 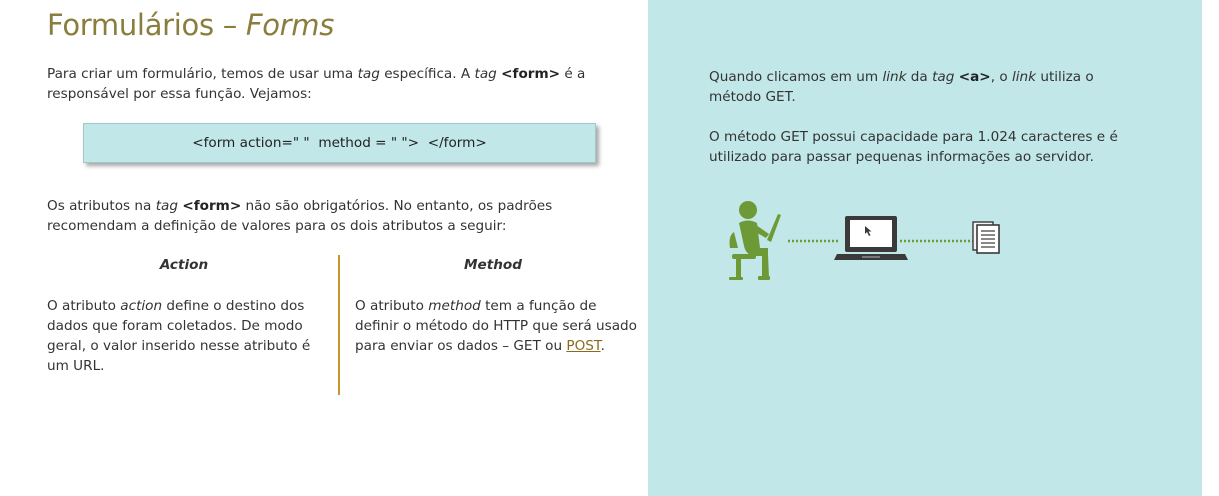 What do you see at coordinates (339, 325) in the screenshot?
I see `column-divider` at bounding box center [339, 325].